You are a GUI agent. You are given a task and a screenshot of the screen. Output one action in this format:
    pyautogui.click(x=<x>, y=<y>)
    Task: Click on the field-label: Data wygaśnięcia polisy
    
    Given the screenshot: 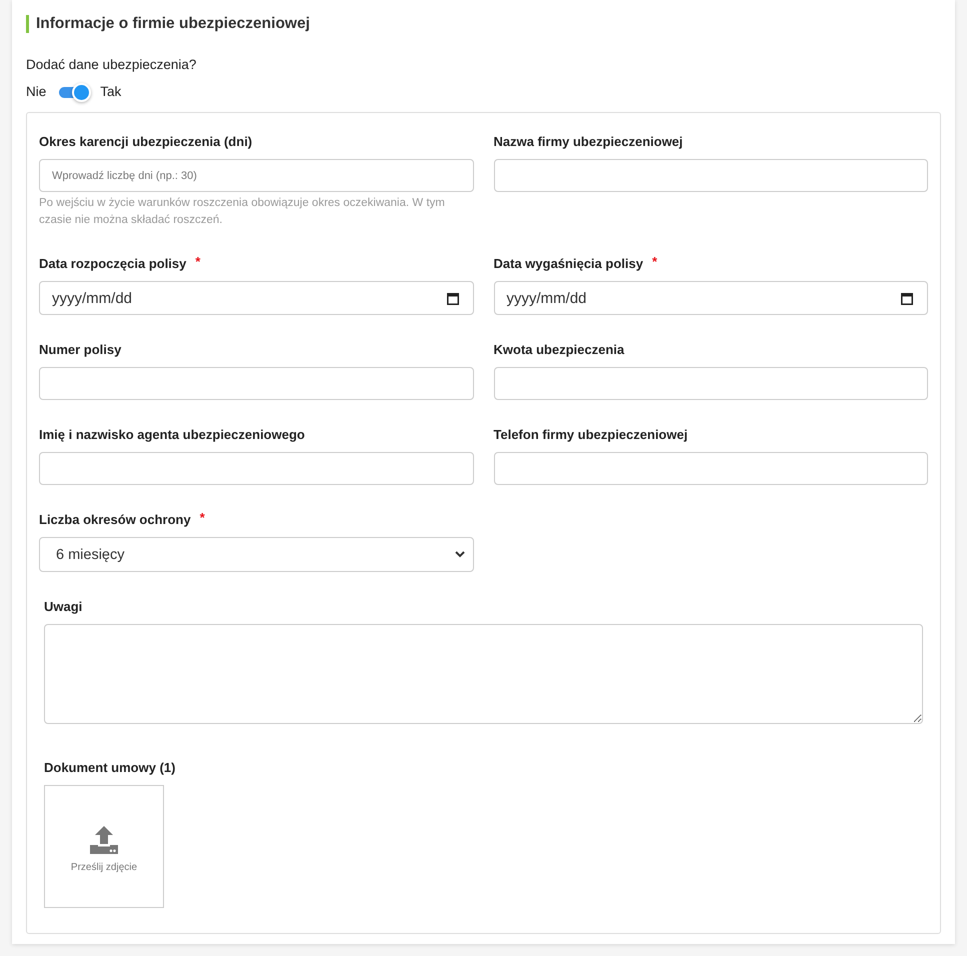 What is the action you would take?
    pyautogui.click(x=569, y=264)
    